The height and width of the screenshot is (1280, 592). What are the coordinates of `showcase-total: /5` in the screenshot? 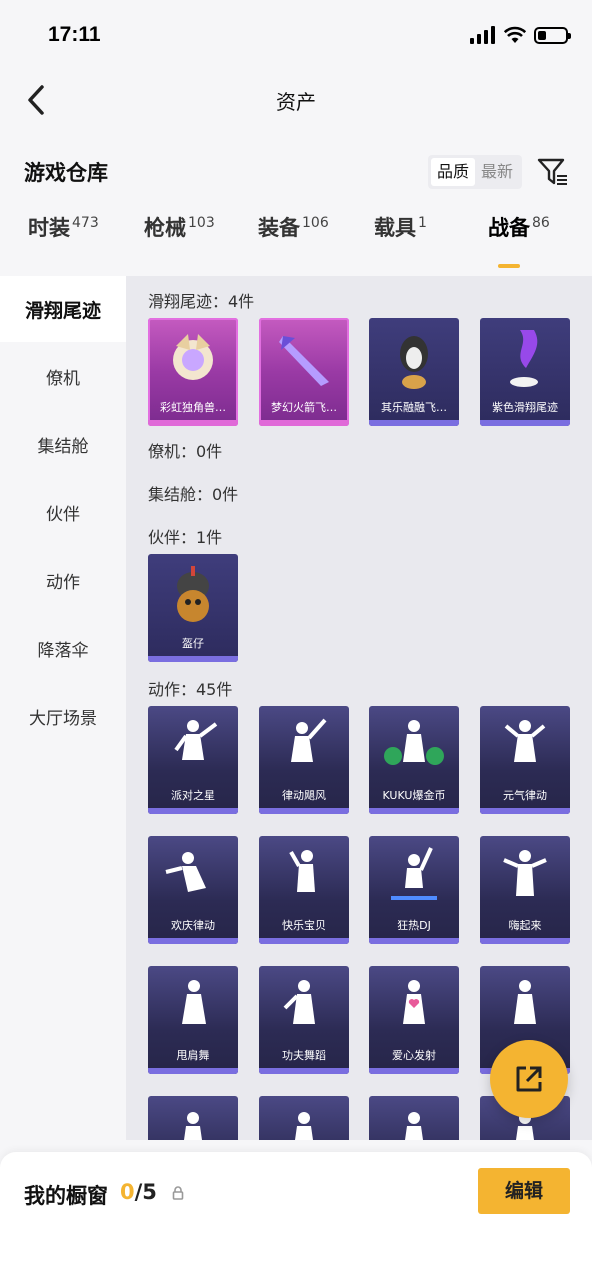 It's located at (145, 1192).